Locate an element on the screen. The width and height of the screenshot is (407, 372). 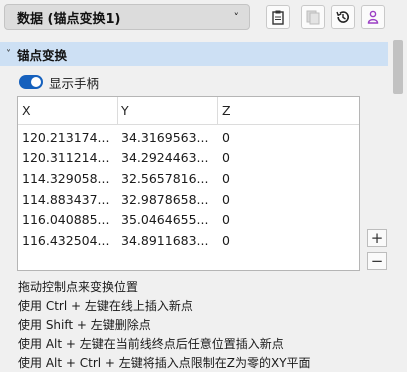
show-handles-toggle is located at coordinates (31, 82).